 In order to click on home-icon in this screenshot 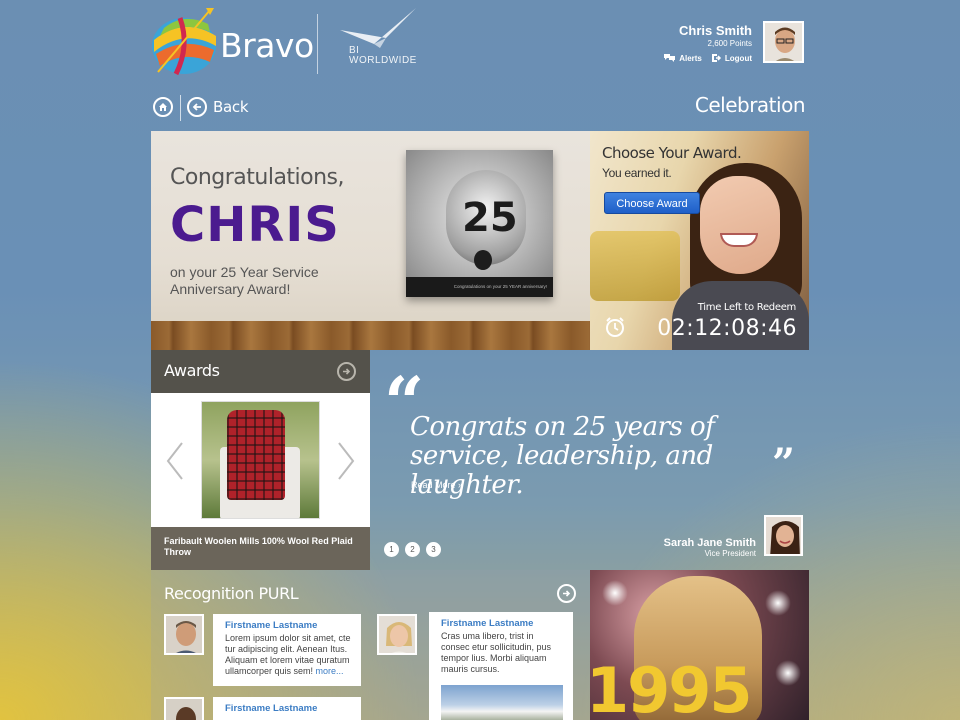, I will do `click(163, 107)`.